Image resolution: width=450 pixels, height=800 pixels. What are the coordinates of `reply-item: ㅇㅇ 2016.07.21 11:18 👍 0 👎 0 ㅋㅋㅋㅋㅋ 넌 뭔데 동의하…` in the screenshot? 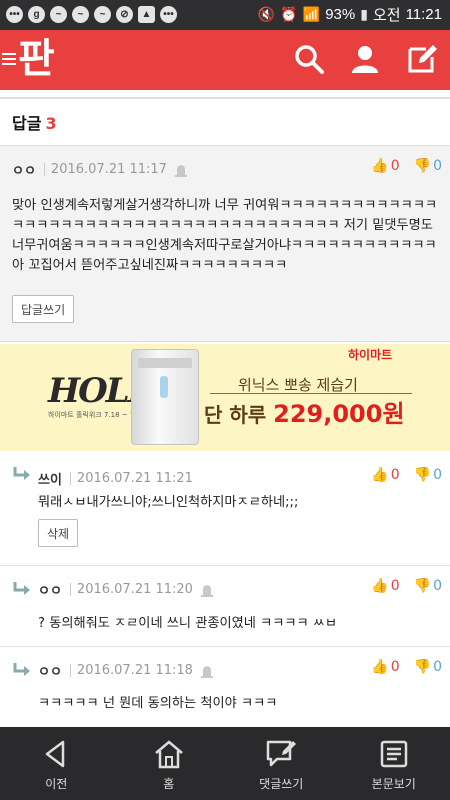 It's located at (225, 687).